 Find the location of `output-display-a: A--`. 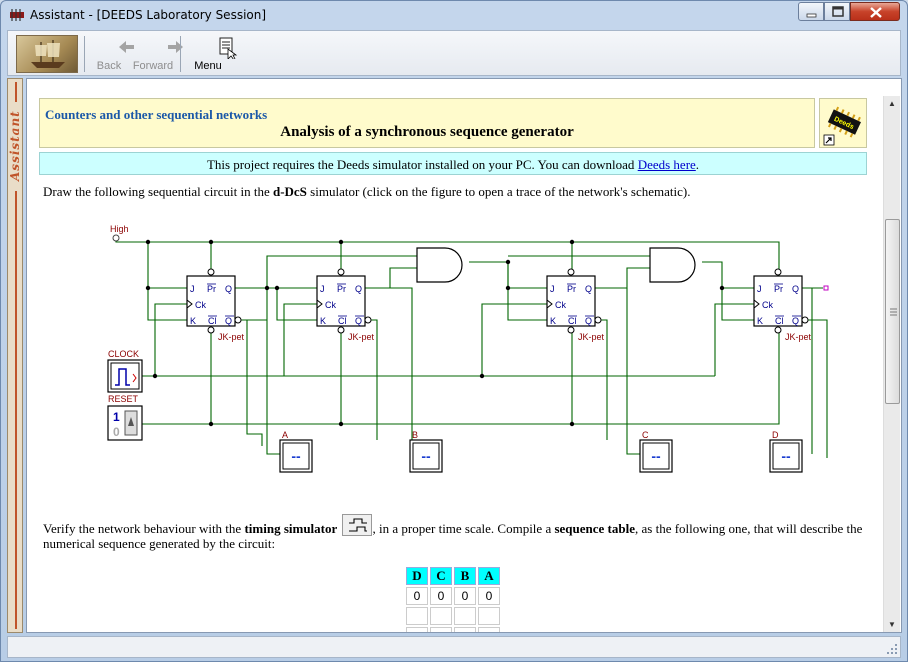

output-display-a: A-- is located at coordinates (296, 451).